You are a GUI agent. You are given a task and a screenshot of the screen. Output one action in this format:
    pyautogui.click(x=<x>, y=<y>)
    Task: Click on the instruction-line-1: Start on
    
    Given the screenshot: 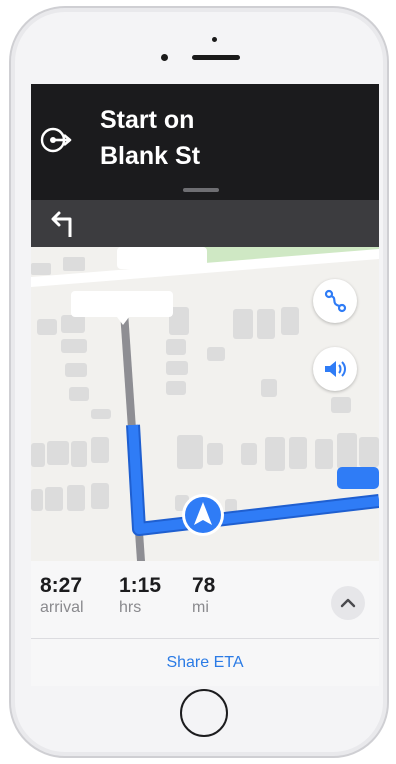 What is the action you would take?
    pyautogui.click(x=147, y=120)
    